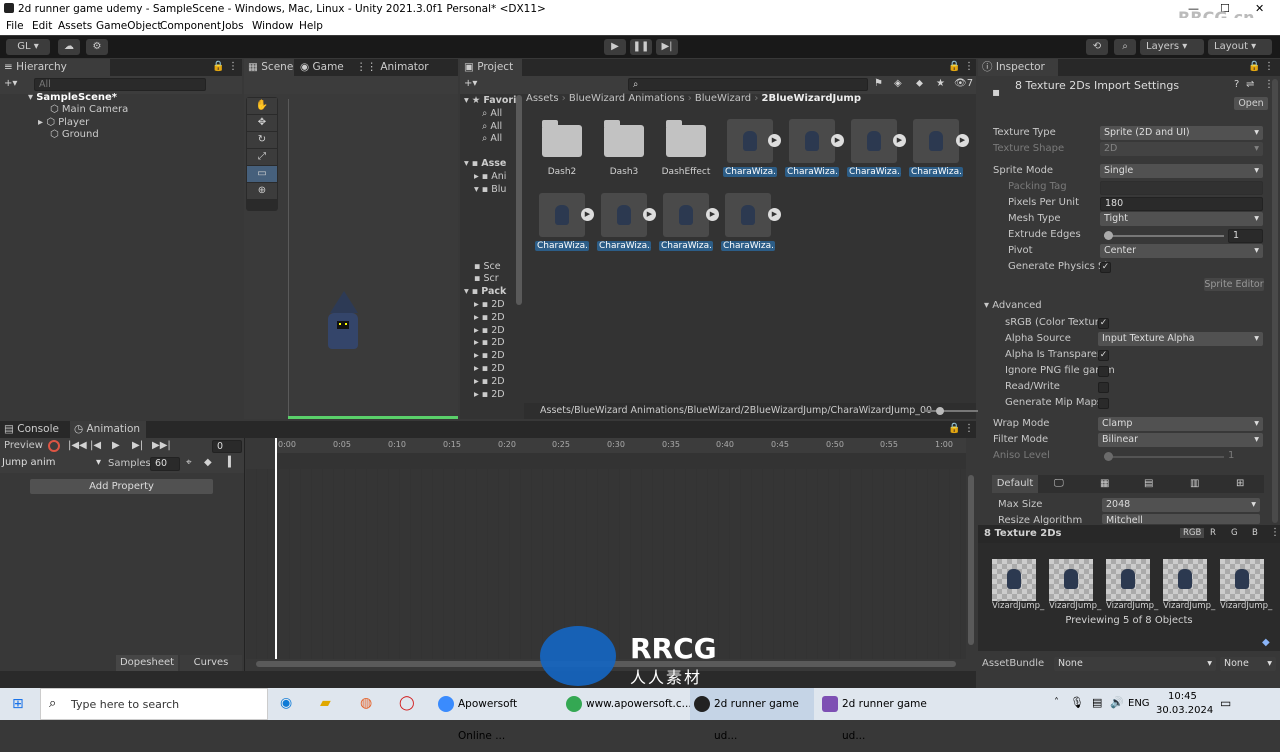 The image size is (1280, 752). I want to click on first-key-icon: |◀◀, so click(77, 445).